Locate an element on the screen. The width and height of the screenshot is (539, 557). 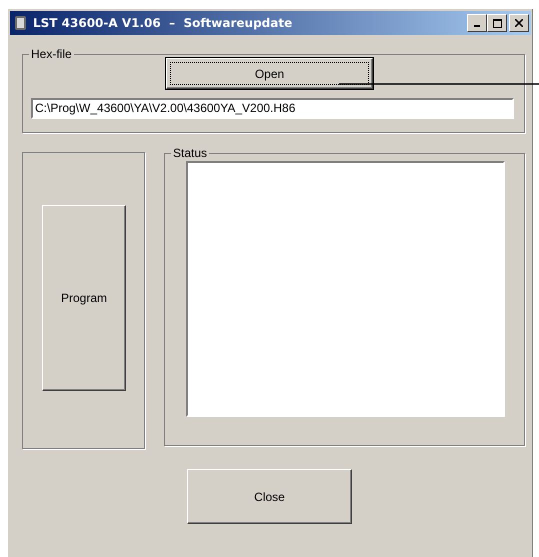
group-label: Hex-file is located at coordinates (51, 54).